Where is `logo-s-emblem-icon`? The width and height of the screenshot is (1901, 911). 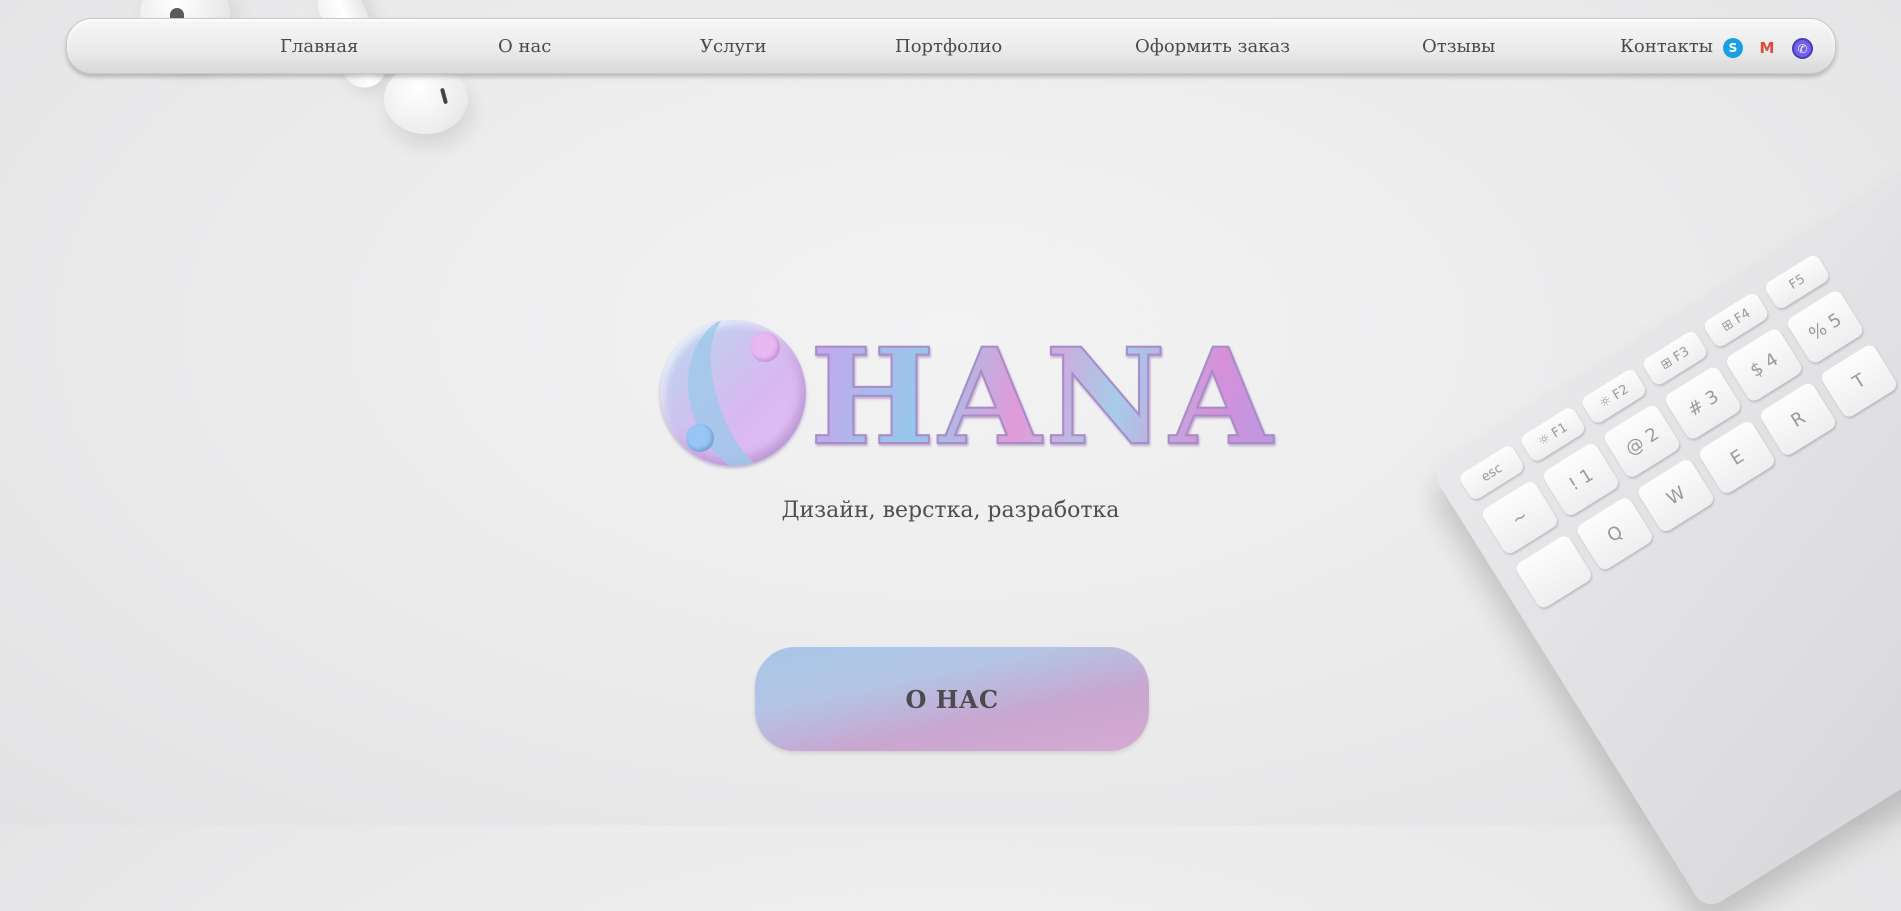
logo-s-emblem-icon is located at coordinates (733, 393).